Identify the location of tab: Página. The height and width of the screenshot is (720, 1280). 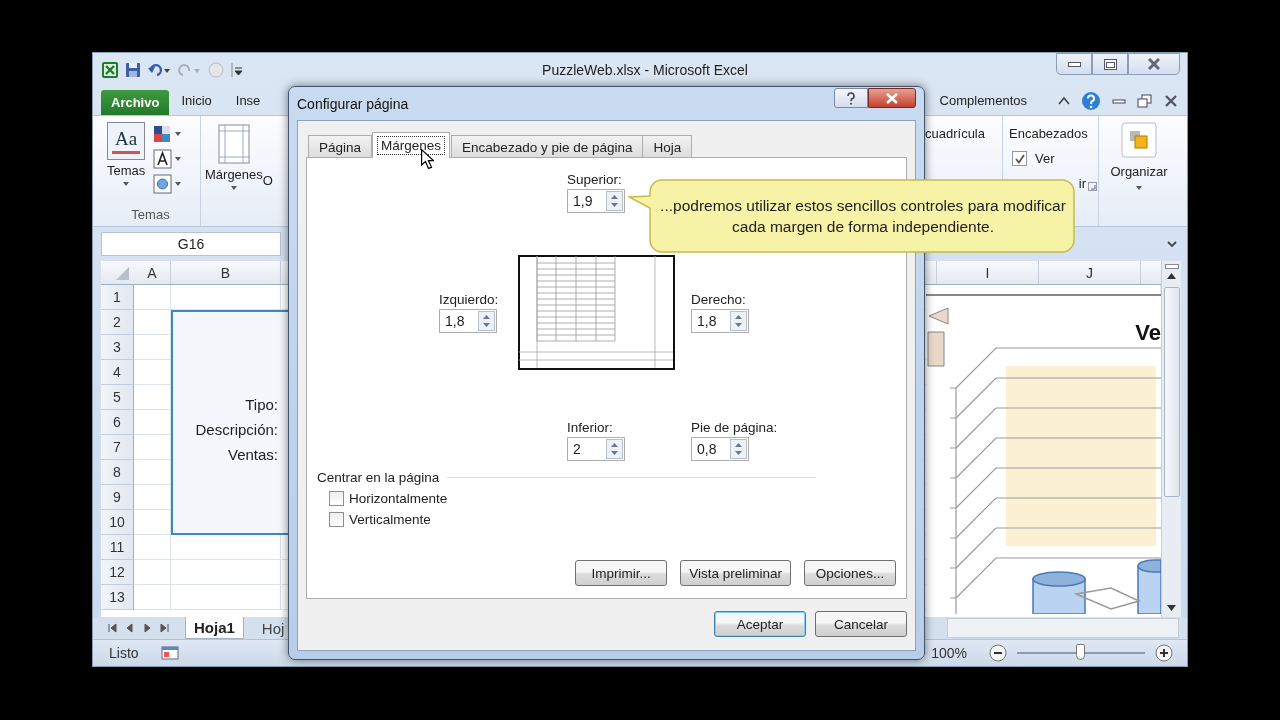
(340, 146).